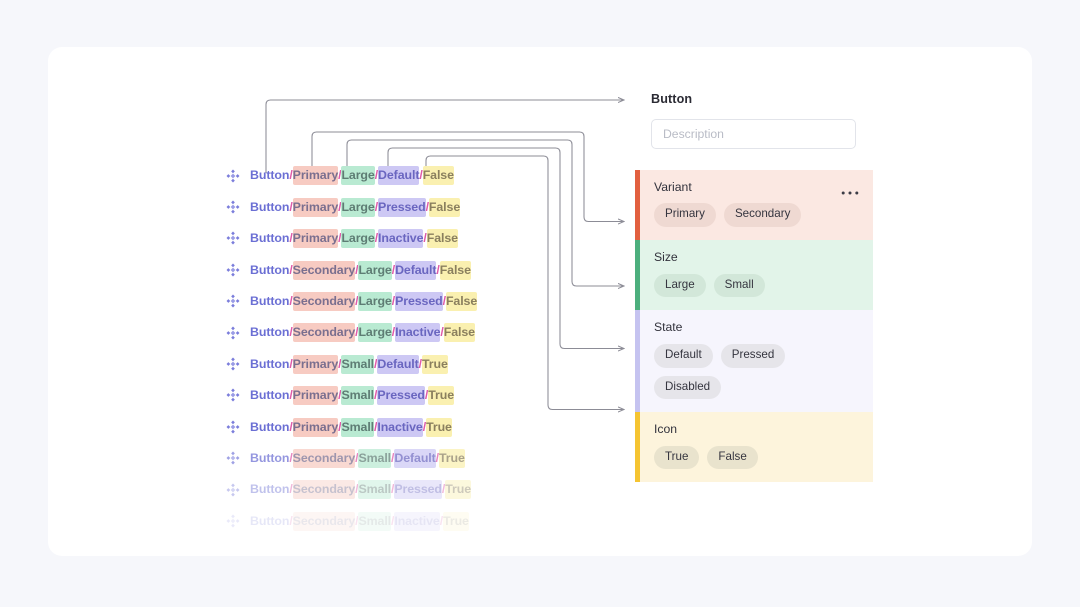 This screenshot has width=1080, height=607. I want to click on variant-row-label: Button/Secondary/Small/Pressed/True, so click(360, 490).